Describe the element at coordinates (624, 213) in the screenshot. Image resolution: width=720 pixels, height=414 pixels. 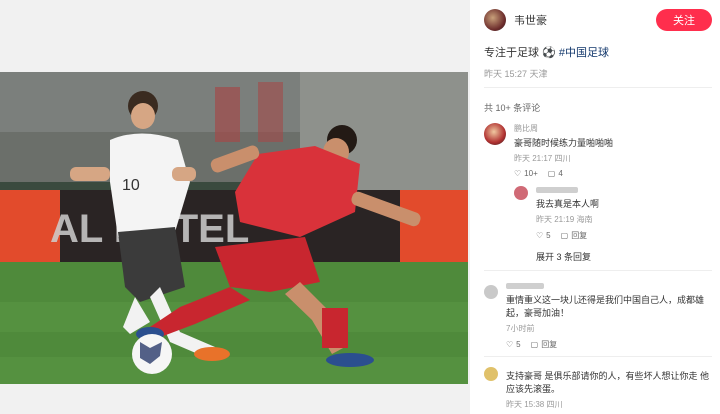
I see `reply-body: 我去真是本人啊 昨天 21:19 海南 ♡ 5 ▢ 回复` at that location.